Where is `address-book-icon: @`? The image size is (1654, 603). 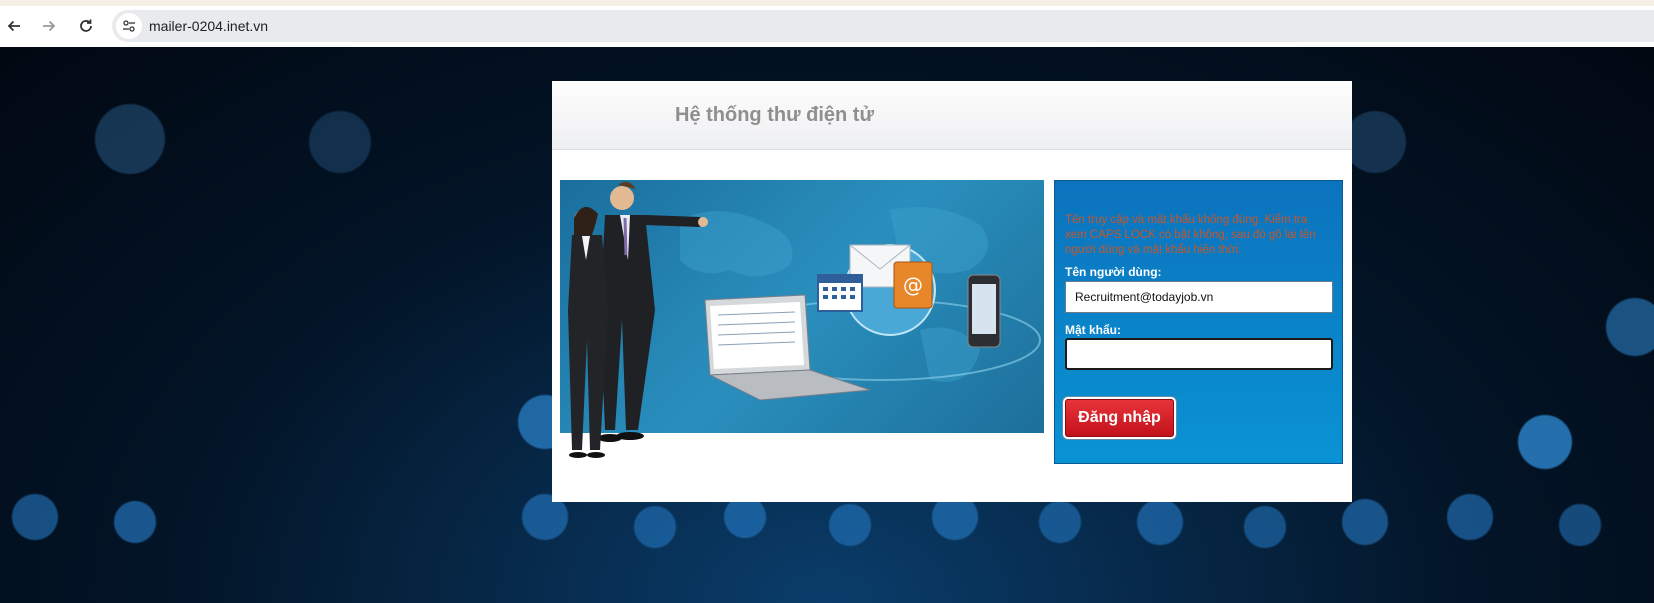 address-book-icon: @ is located at coordinates (913, 285).